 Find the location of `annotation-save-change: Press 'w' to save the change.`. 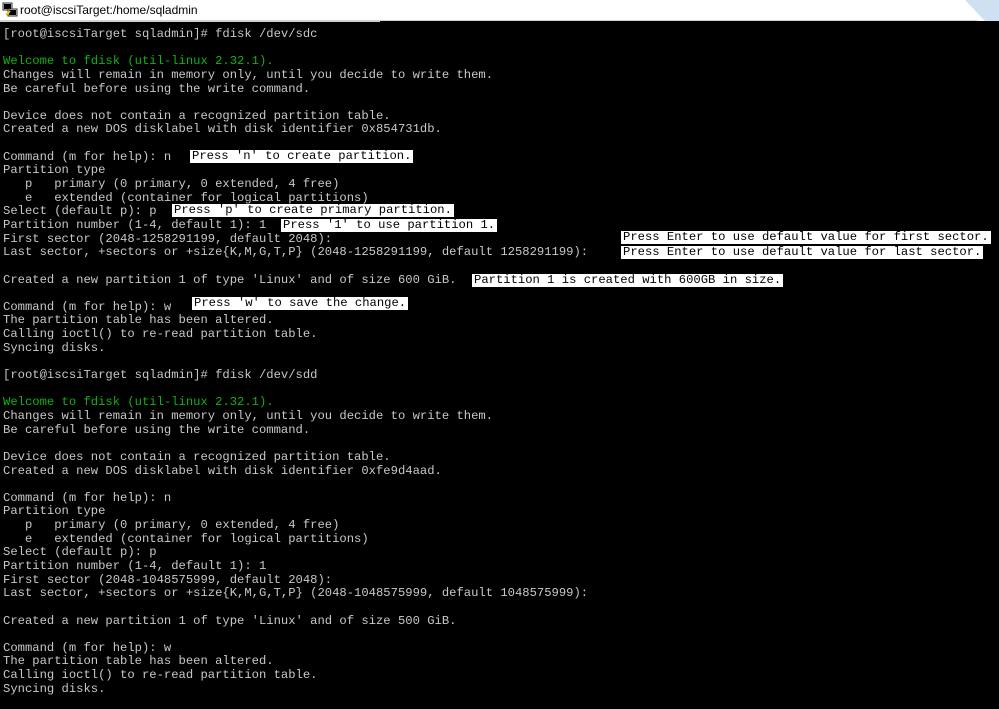

annotation-save-change: Press 'w' to save the change. is located at coordinates (300, 303).